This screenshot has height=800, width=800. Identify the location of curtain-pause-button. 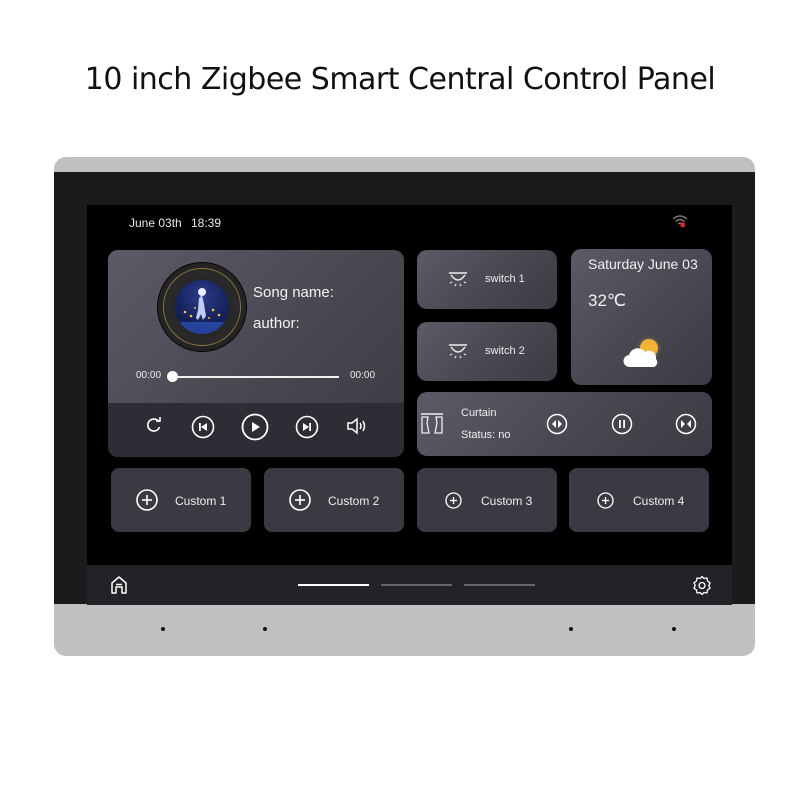
(622, 426).